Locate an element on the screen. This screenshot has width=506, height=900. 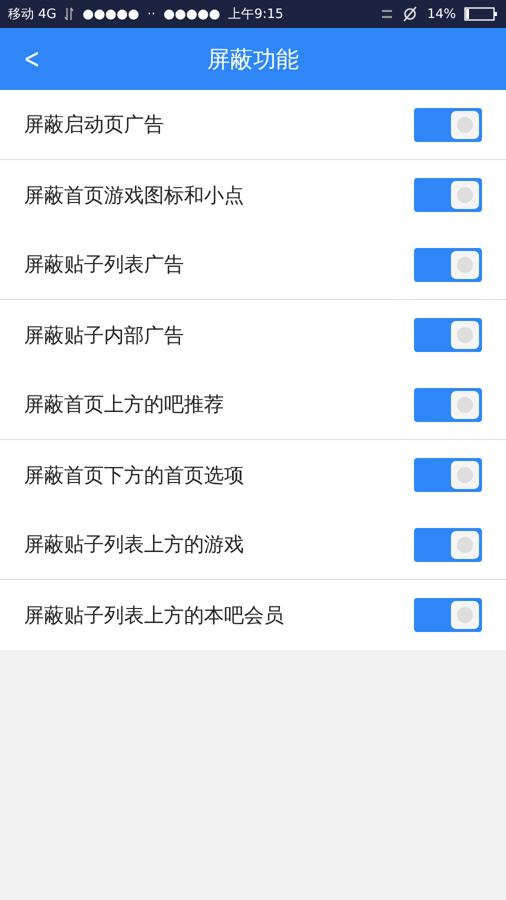
setting-label: 屏蔽首页上方的吧推荐 is located at coordinates (124, 404).